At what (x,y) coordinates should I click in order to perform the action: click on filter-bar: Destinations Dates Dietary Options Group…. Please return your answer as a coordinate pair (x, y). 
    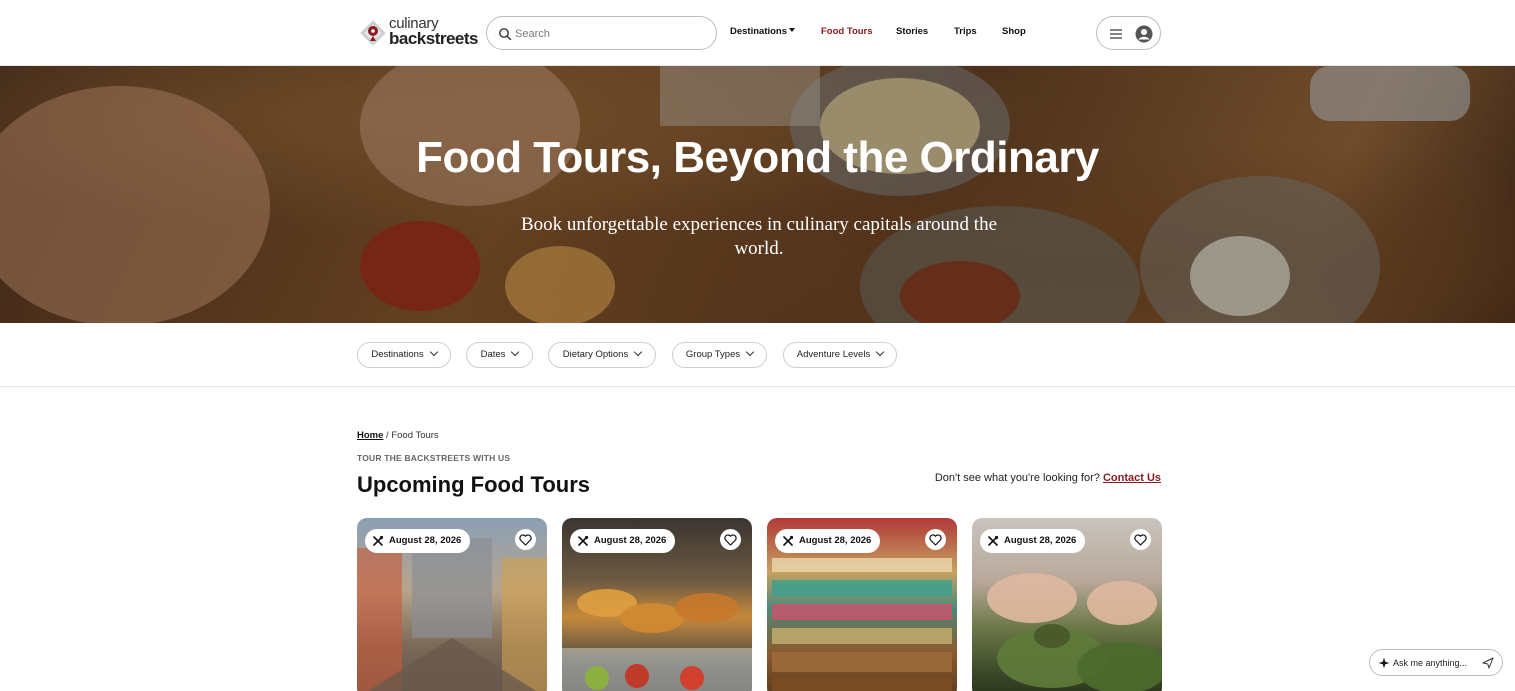
    Looking at the image, I should click on (757, 355).